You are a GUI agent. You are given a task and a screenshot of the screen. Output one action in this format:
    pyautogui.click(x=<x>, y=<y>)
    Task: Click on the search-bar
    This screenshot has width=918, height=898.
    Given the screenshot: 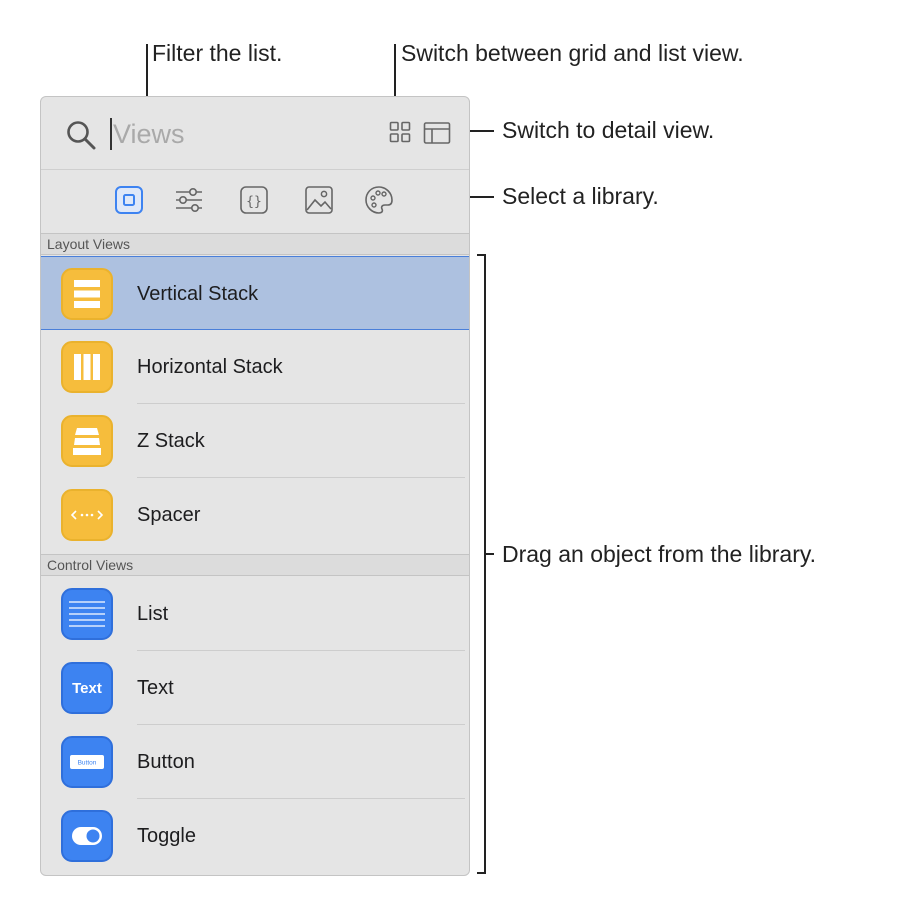 What is the action you would take?
    pyautogui.click(x=255, y=133)
    